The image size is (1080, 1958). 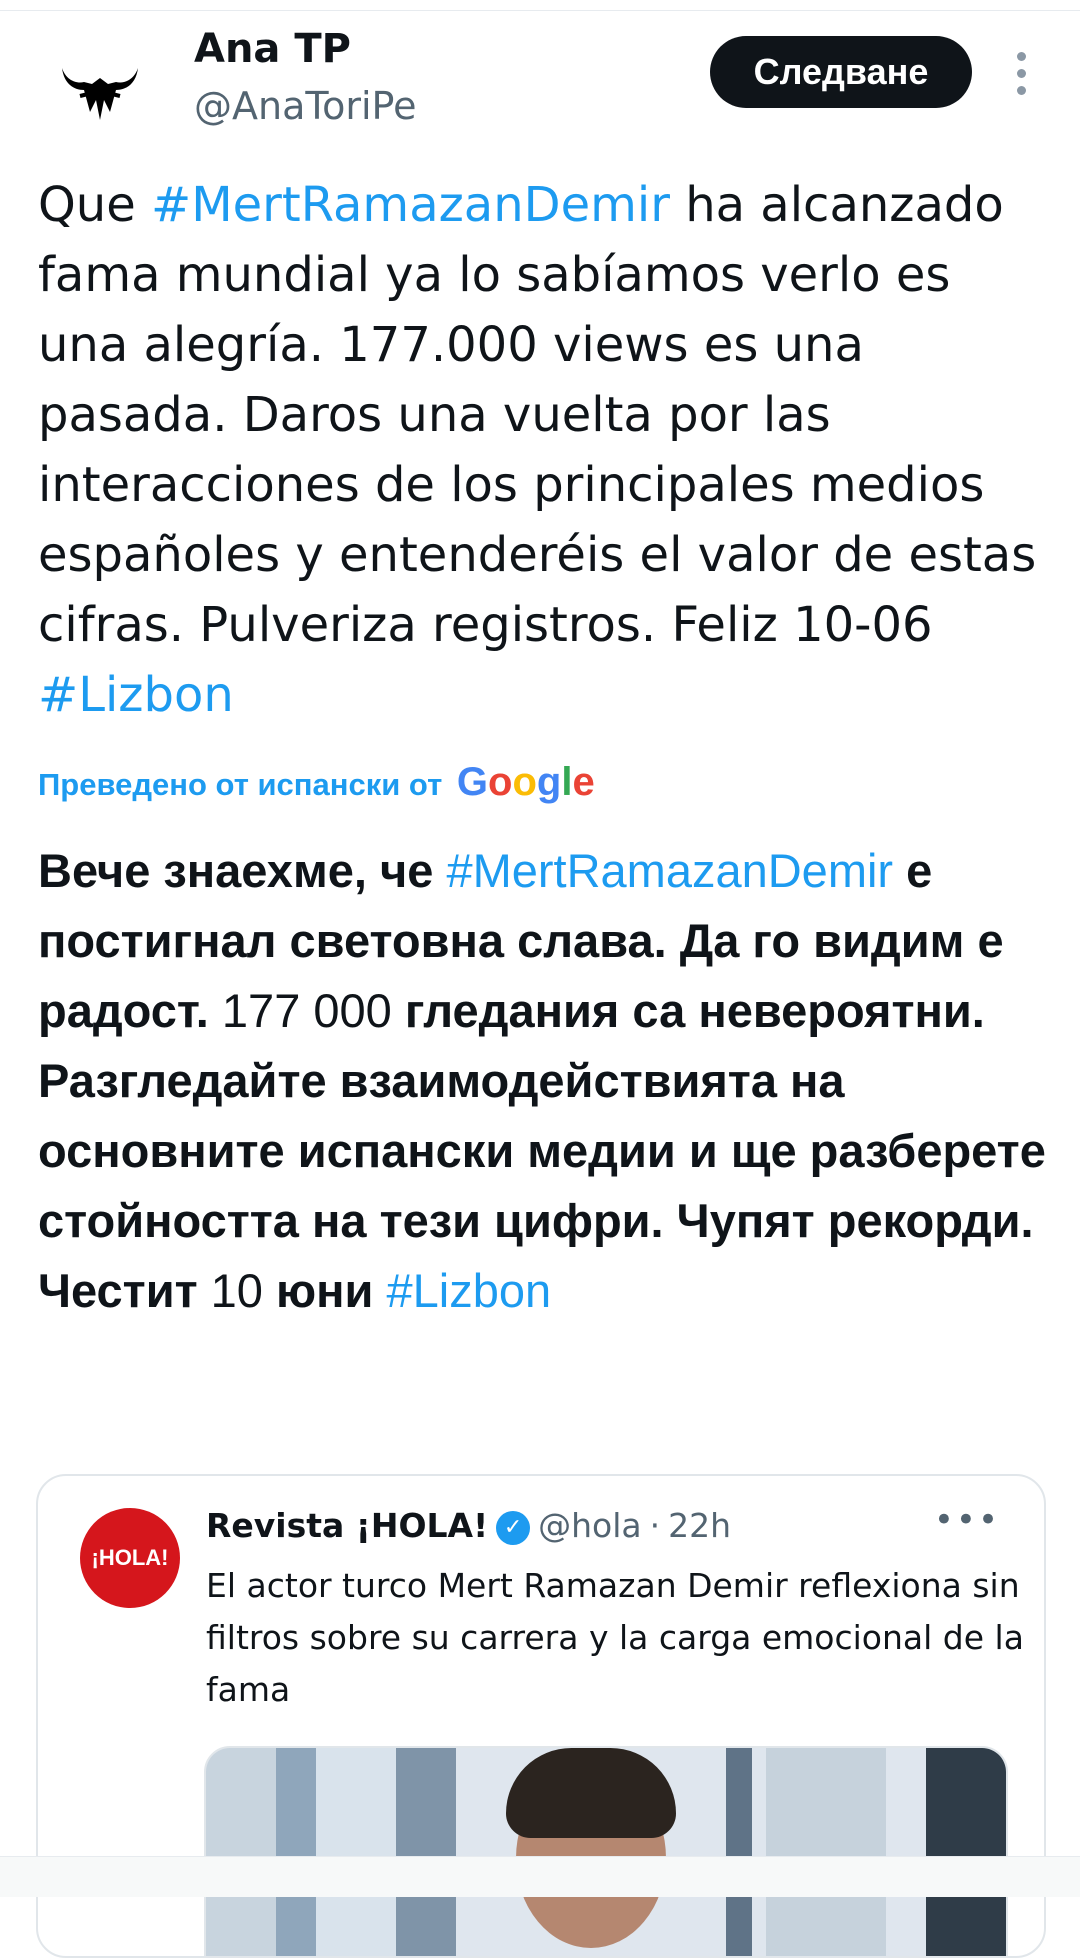 What do you see at coordinates (240, 784) in the screenshot?
I see `translation-attribution-label: Преведено от испански от` at bounding box center [240, 784].